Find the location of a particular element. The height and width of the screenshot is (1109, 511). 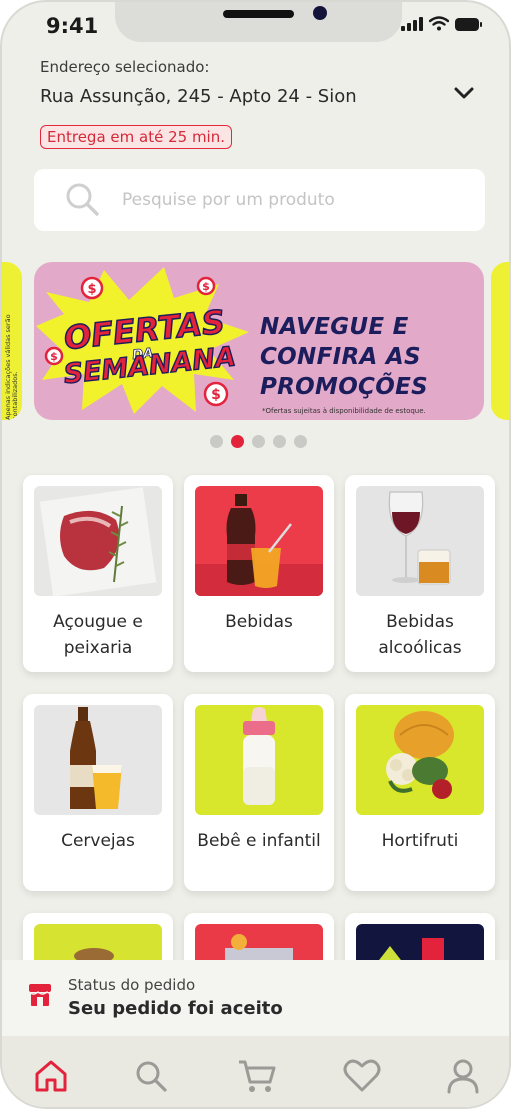

carousel-dot-active is located at coordinates (237, 441).